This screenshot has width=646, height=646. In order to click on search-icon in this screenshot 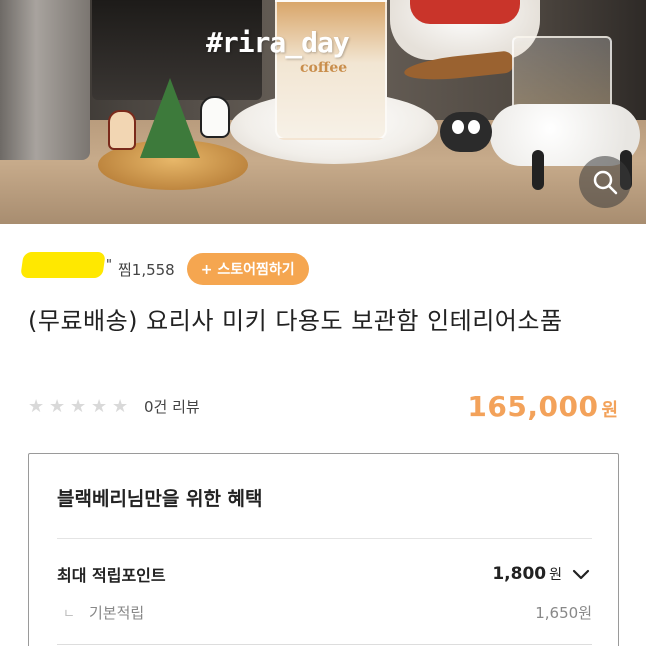, I will do `click(605, 182)`.